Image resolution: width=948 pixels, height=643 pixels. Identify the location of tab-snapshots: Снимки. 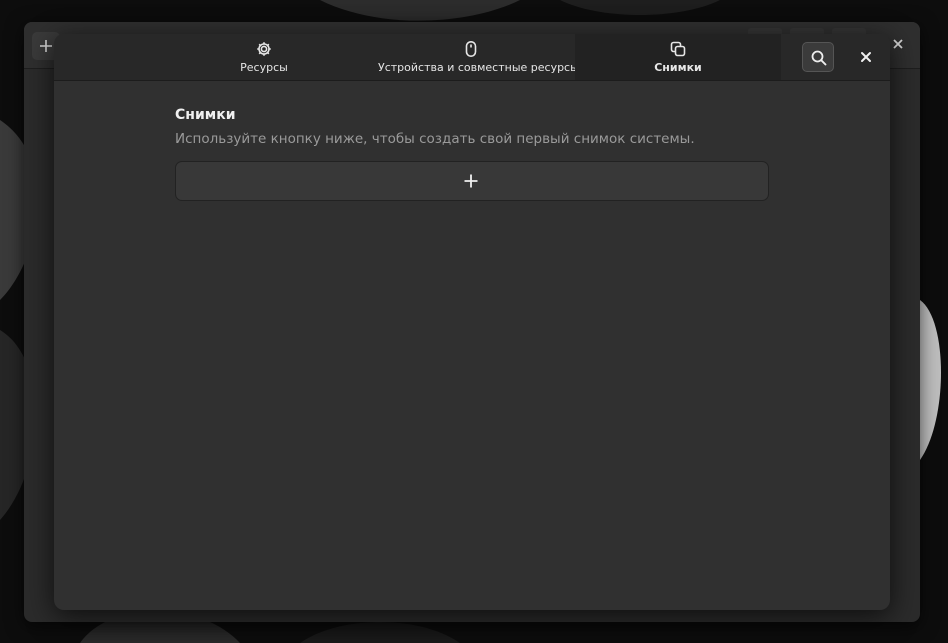
(678, 57).